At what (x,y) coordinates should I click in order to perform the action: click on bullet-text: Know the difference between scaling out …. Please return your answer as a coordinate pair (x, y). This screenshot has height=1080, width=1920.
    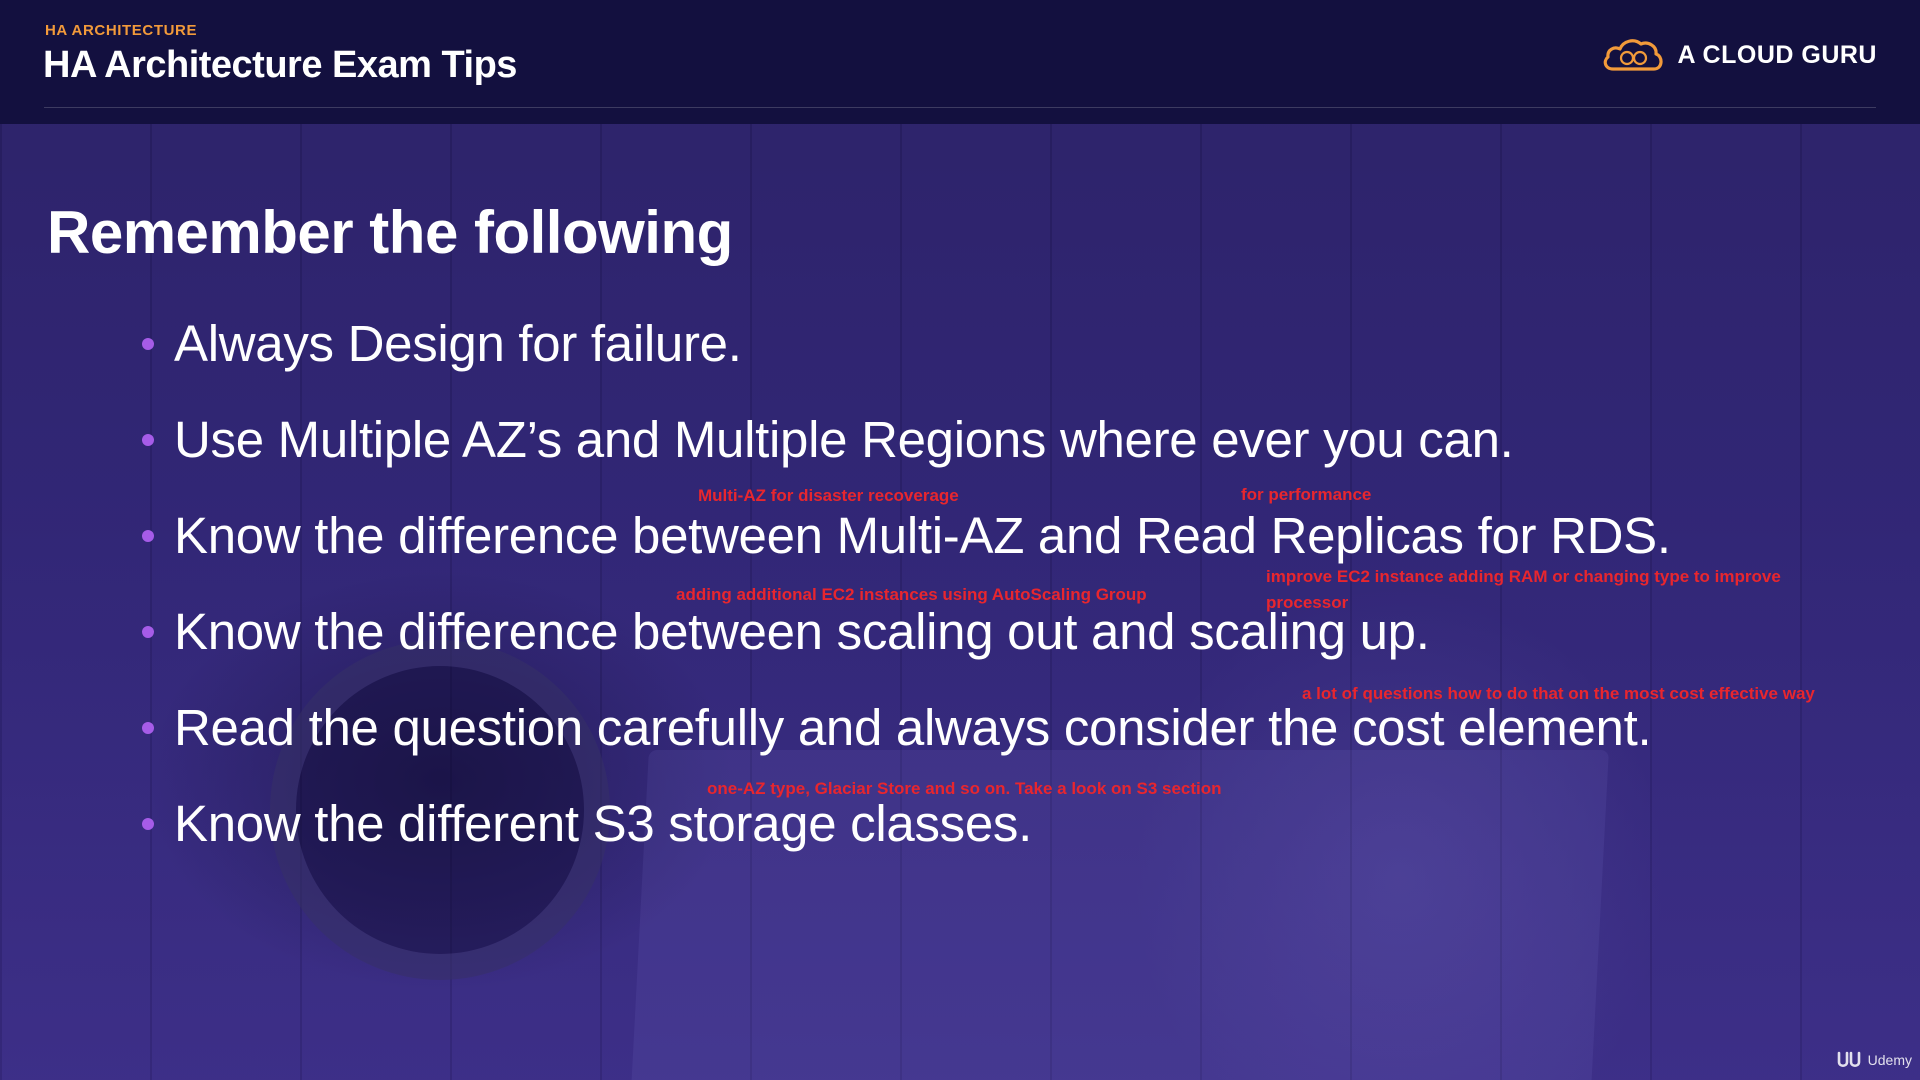
    Looking at the image, I should click on (802, 631).